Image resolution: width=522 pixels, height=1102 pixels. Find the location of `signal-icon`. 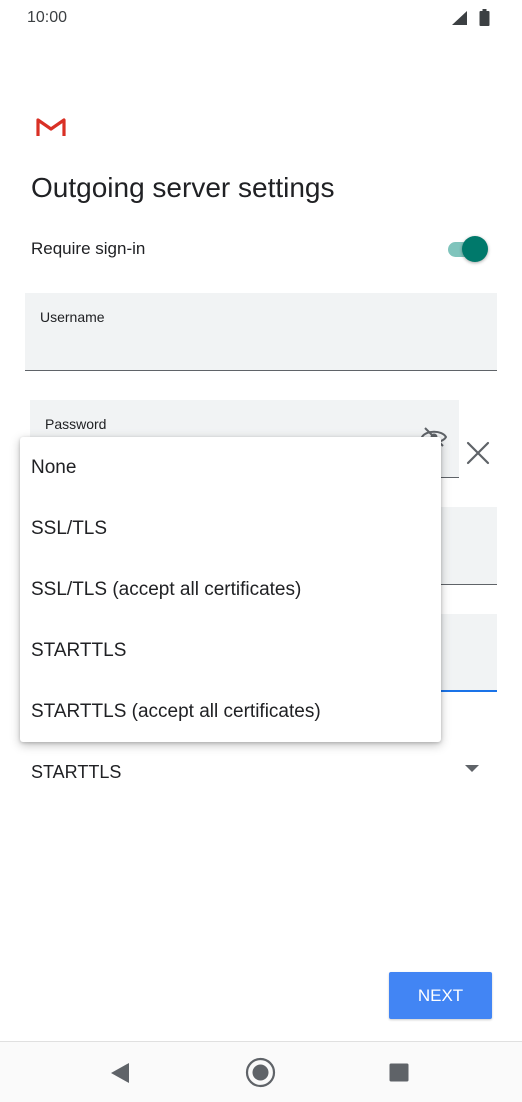

signal-icon is located at coordinates (459, 20).